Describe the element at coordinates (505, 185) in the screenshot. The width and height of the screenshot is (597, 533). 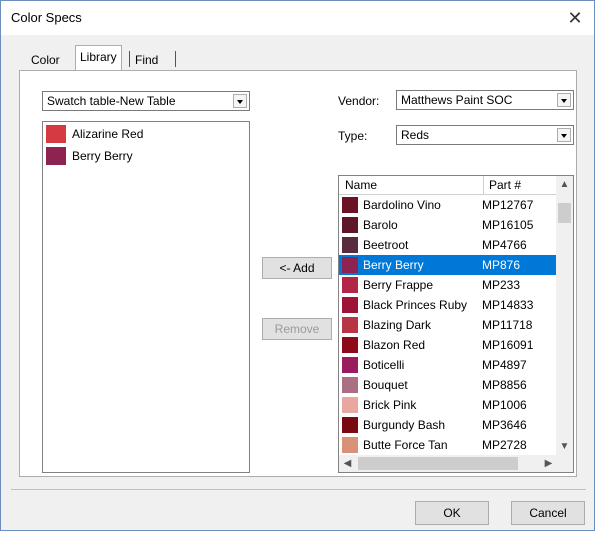
I see `column-header-part: Part #` at that location.